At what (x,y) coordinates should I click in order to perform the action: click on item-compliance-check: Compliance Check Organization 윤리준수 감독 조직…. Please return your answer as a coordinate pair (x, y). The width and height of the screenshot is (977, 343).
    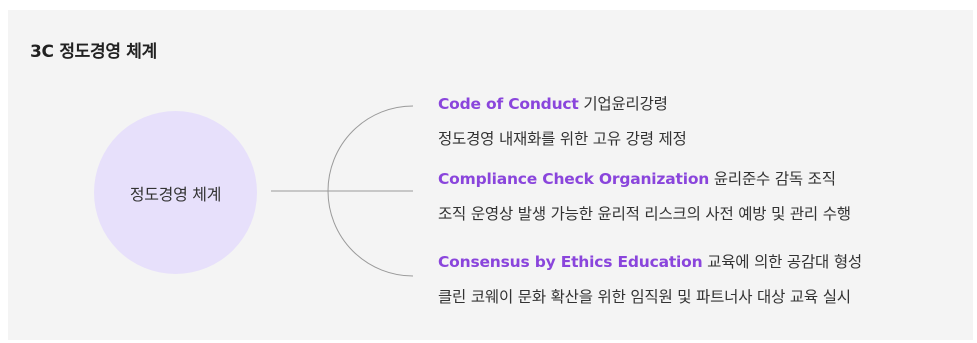
    Looking at the image, I should click on (644, 195).